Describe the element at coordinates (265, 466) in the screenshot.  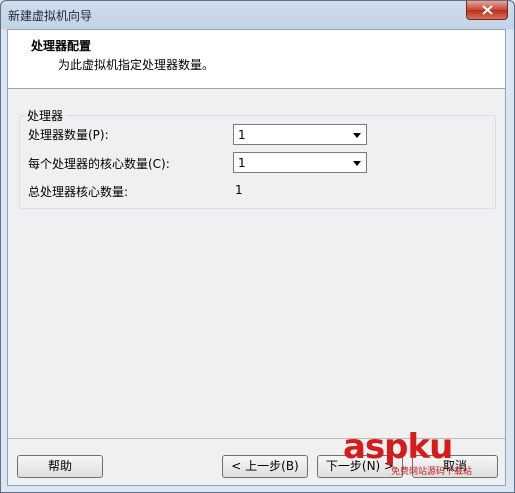
I see `back-button: < 上一步(B)` at that location.